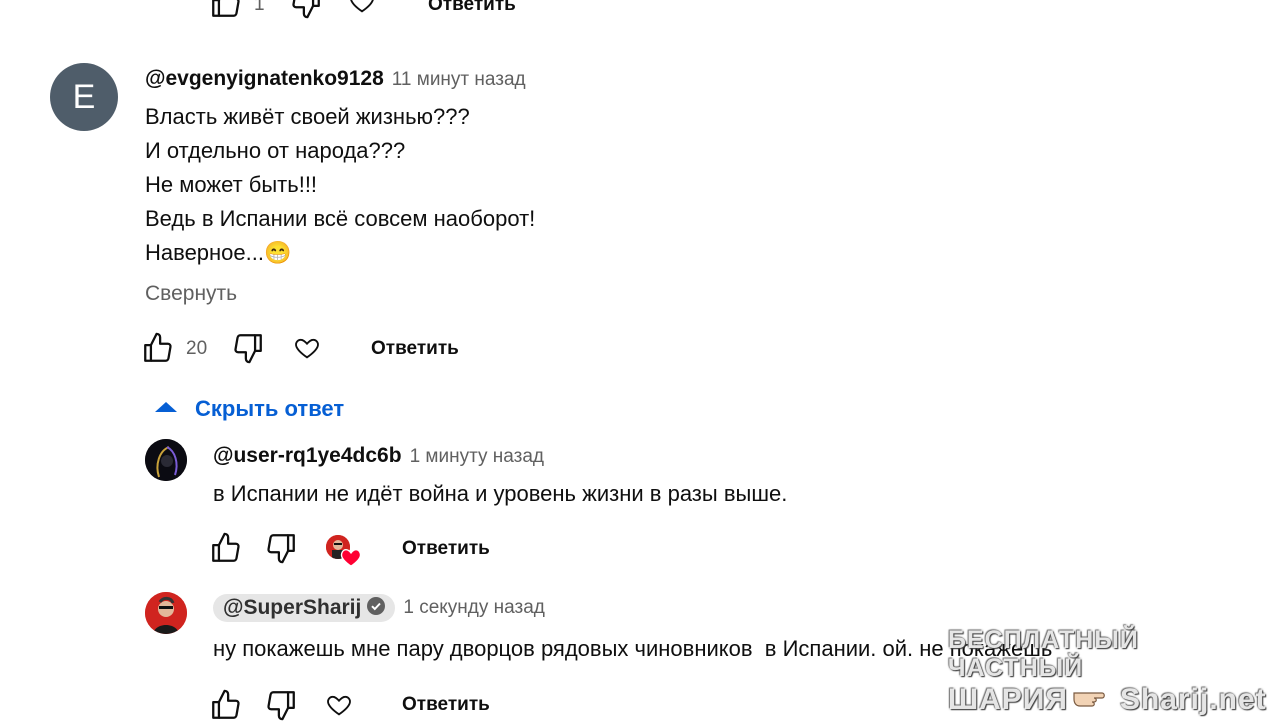  Describe the element at coordinates (1094, 700) in the screenshot. I see `pointing-hand-icon` at that location.